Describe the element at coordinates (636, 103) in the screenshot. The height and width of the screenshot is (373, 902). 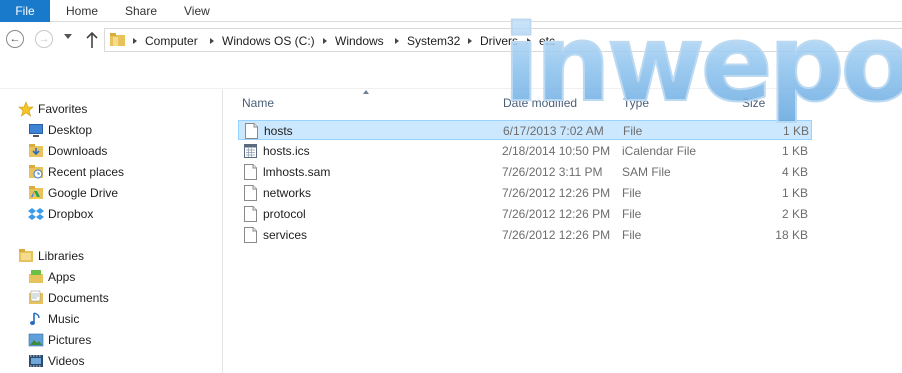
I see `column-header-type: Type` at that location.